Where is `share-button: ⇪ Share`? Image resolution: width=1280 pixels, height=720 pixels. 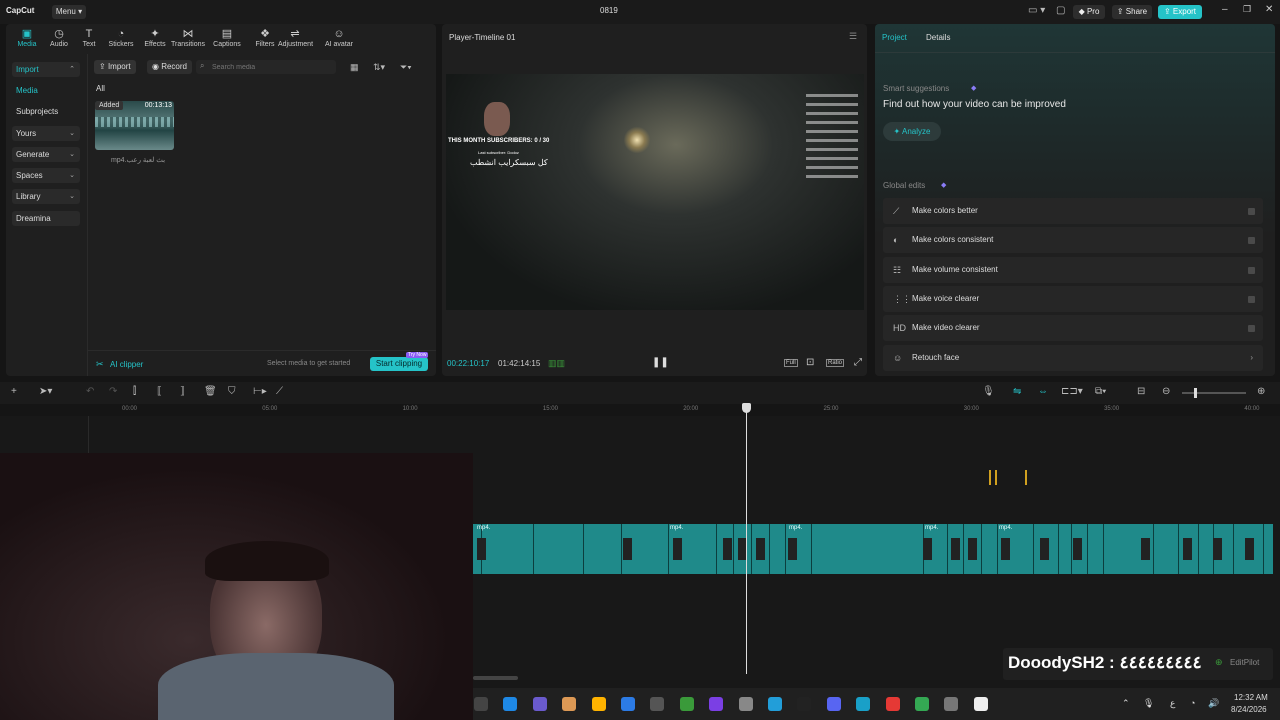
share-button: ⇪ Share is located at coordinates (1132, 12).